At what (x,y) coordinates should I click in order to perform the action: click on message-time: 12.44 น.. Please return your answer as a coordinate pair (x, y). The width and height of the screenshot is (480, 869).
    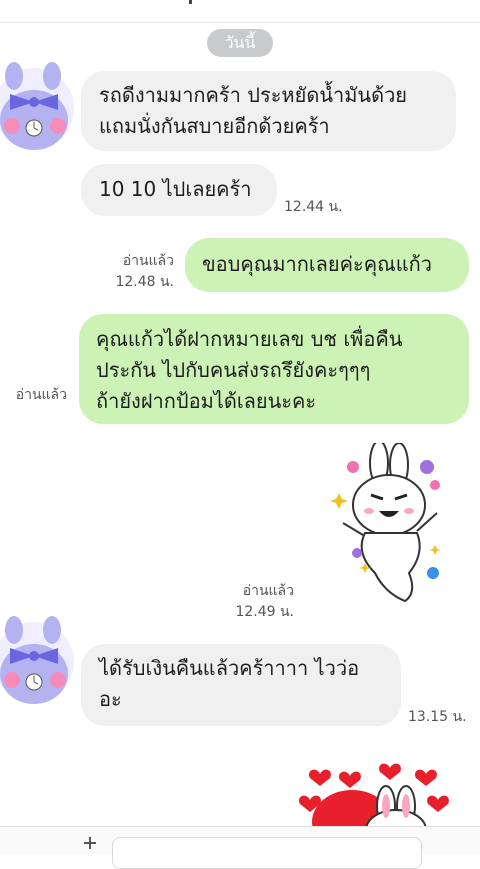
    Looking at the image, I should click on (313, 207).